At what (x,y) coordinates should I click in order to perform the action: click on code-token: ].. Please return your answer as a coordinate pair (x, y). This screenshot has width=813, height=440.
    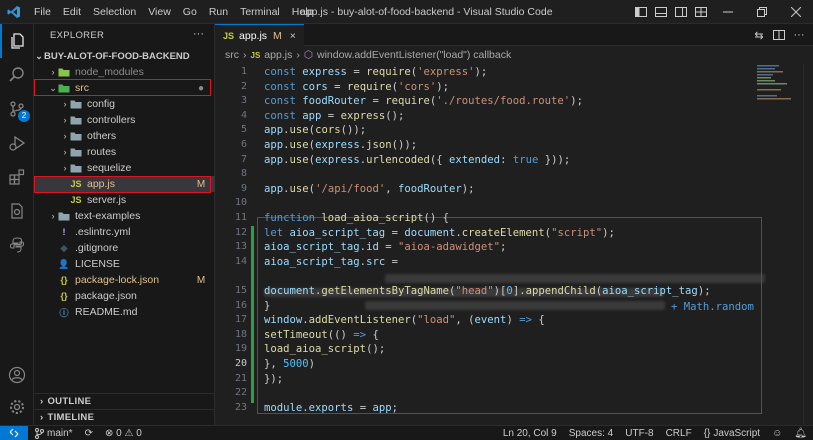
    Looking at the image, I should click on (519, 291).